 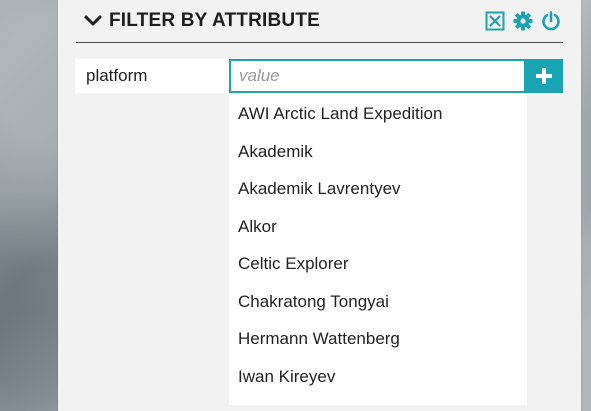 What do you see at coordinates (378, 189) in the screenshot?
I see `dropdown-option: Akademik Lavrentyev` at bounding box center [378, 189].